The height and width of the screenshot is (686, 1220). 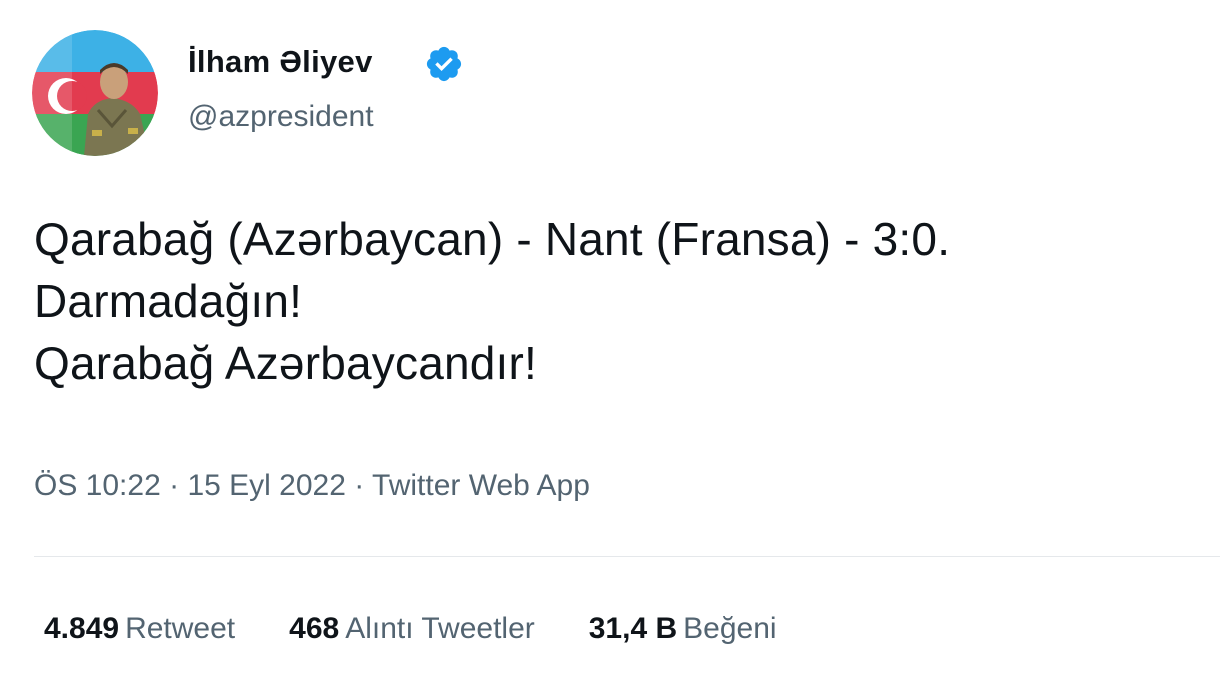 I want to click on tweet-meta: ÖS 10:22 · 15 Eyl 2022 · Twitter Web App, so click(x=312, y=486).